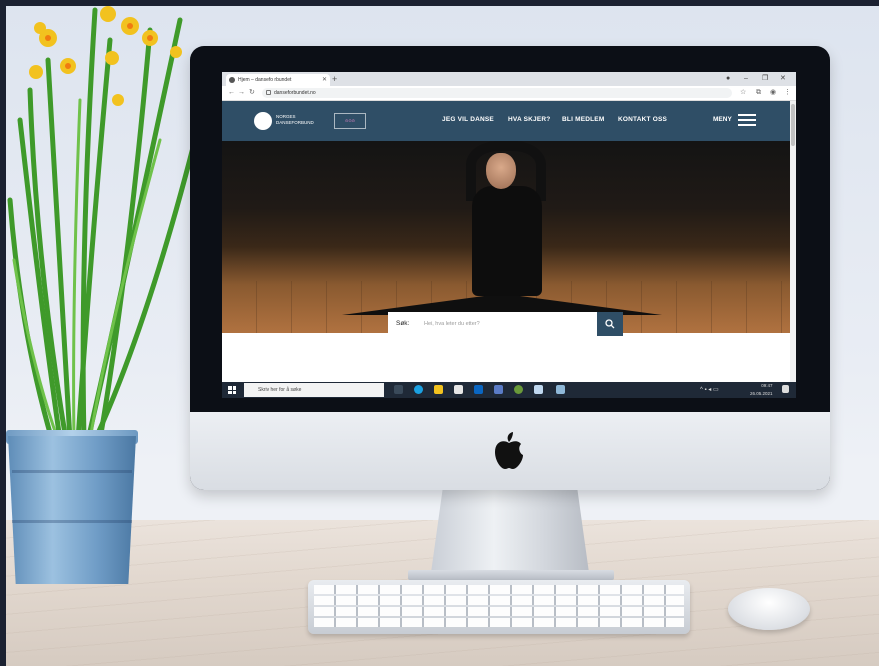 The width and height of the screenshot is (879, 666). Describe the element at coordinates (232, 390) in the screenshot. I see `windows-start-icon` at that location.